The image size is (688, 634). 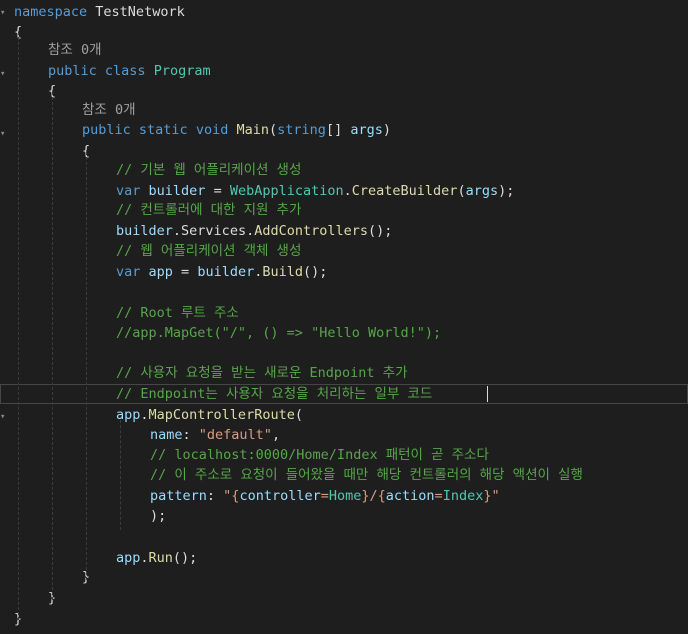 I want to click on code-token: // 이 주소로 요청이 들어왔을 때만 해당 컨트롤러의 해당 액션이 실행, so click(x=366, y=475).